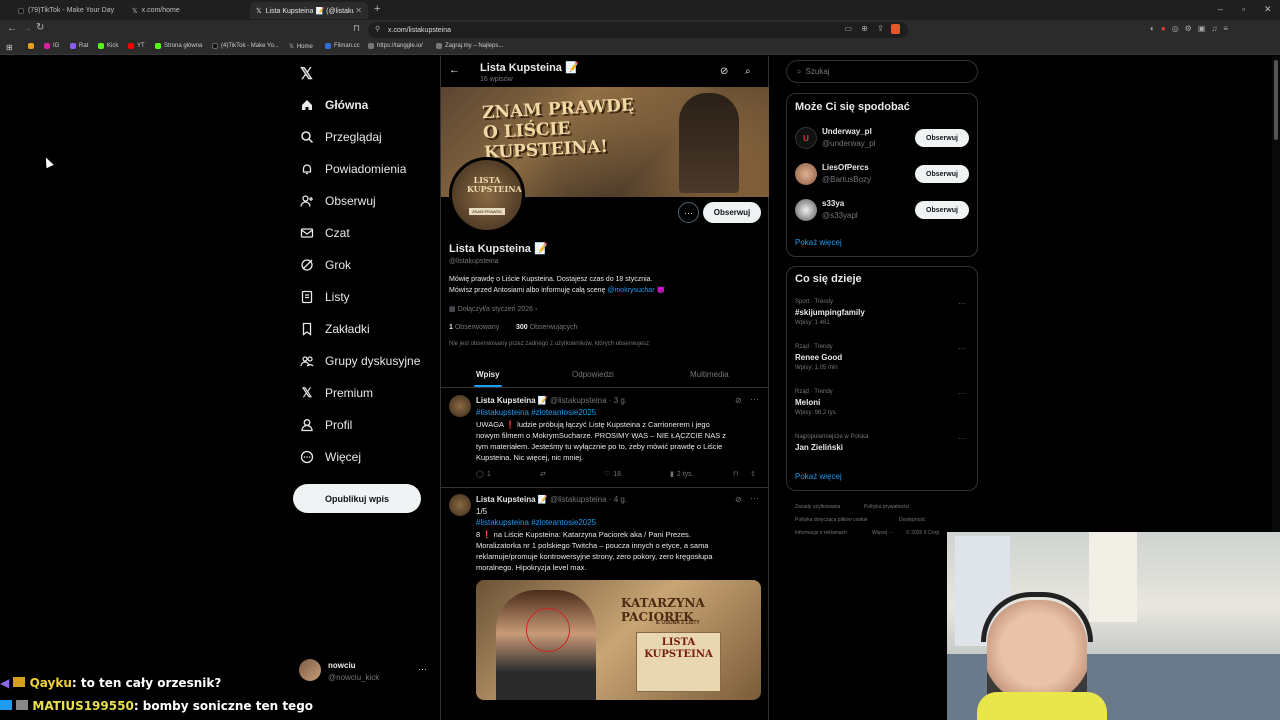 Image resolution: width=1280 pixels, height=720 pixels. Describe the element at coordinates (357, 498) in the screenshot. I see `post-button: Opublikuj wpis` at that location.